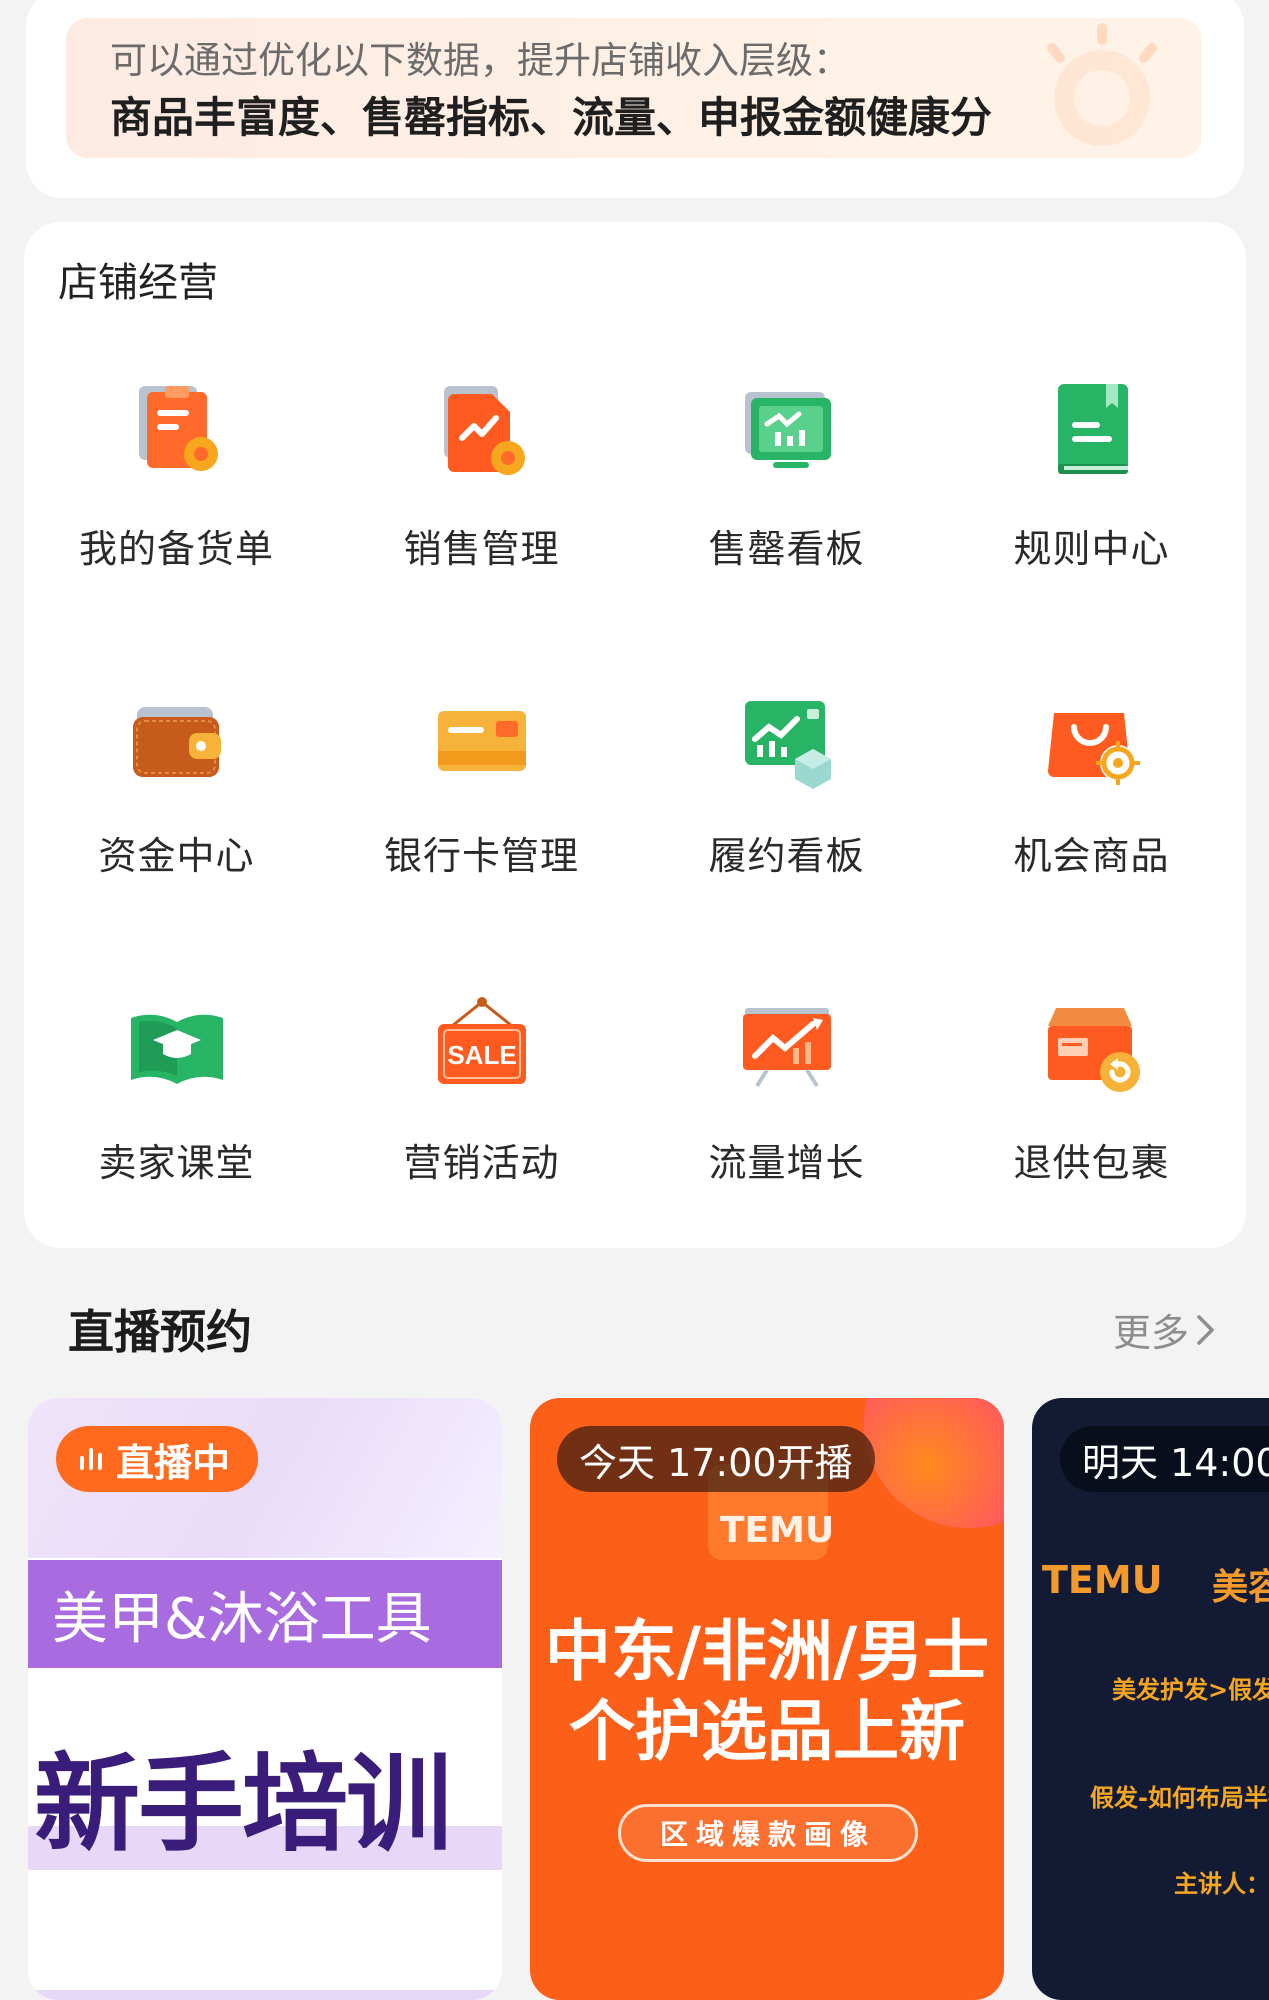 Image resolution: width=1269 pixels, height=2000 pixels. Describe the element at coordinates (173, 1462) in the screenshot. I see `live-status-label: 直播中` at that location.